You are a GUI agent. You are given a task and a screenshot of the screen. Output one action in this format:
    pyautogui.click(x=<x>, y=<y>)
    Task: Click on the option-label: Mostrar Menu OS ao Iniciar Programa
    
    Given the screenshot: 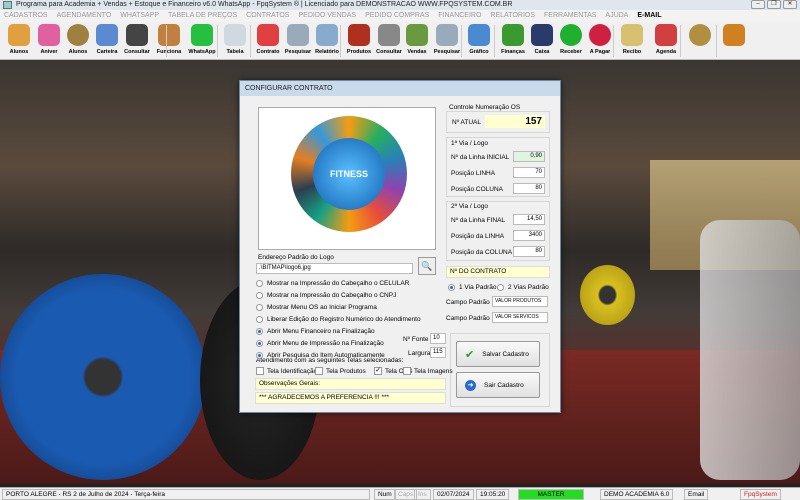 What is the action you would take?
    pyautogui.click(x=322, y=307)
    